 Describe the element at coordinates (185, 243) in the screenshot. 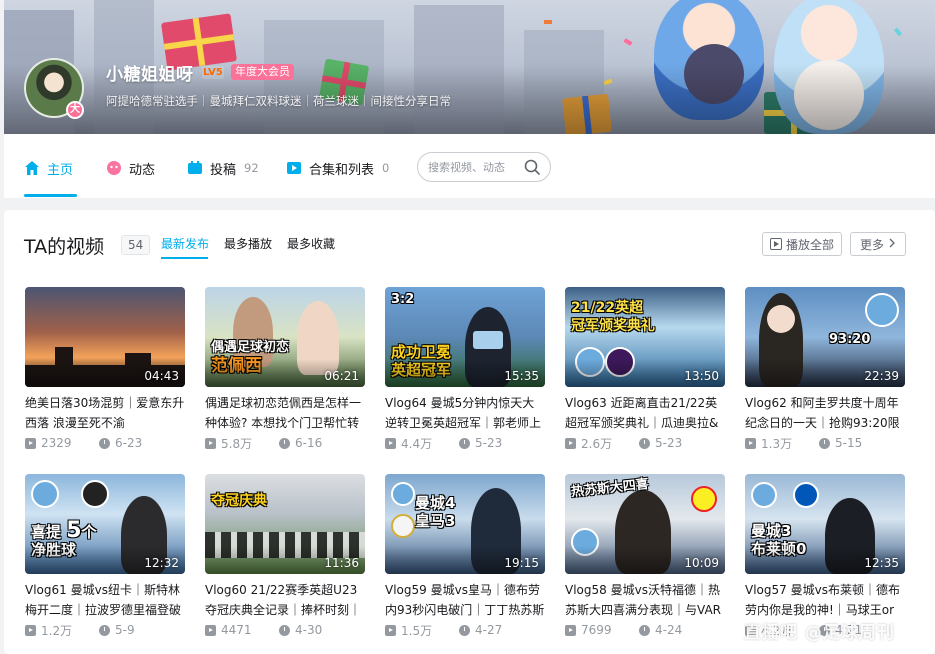

I see `sort-tab-latest: 最新发布` at that location.